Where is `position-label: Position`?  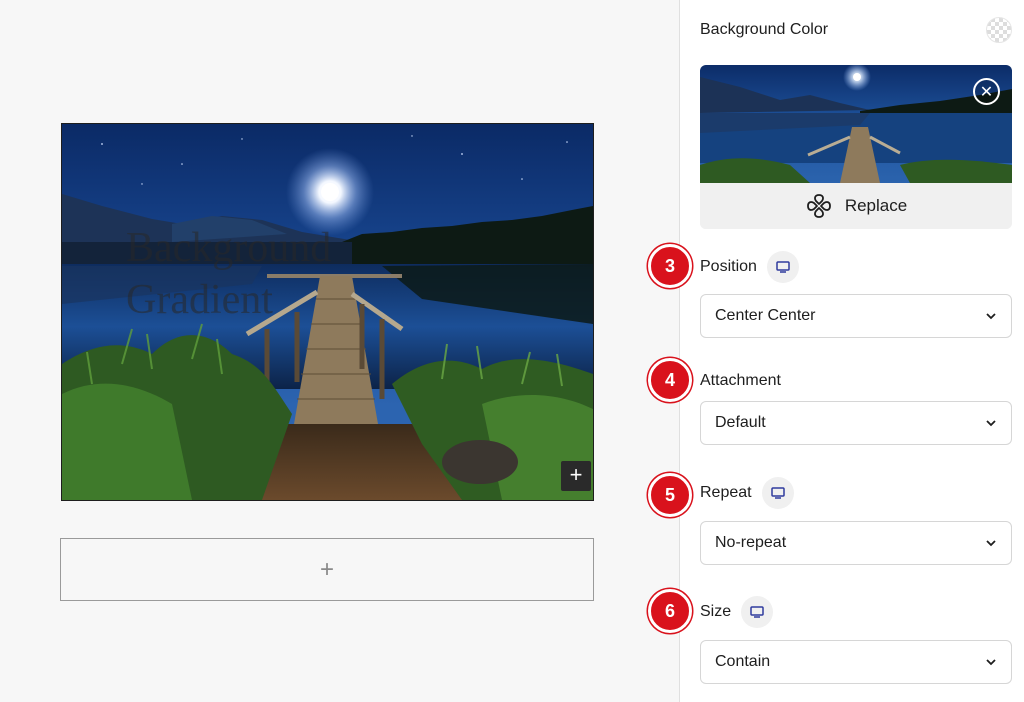
position-label: Position is located at coordinates (728, 266).